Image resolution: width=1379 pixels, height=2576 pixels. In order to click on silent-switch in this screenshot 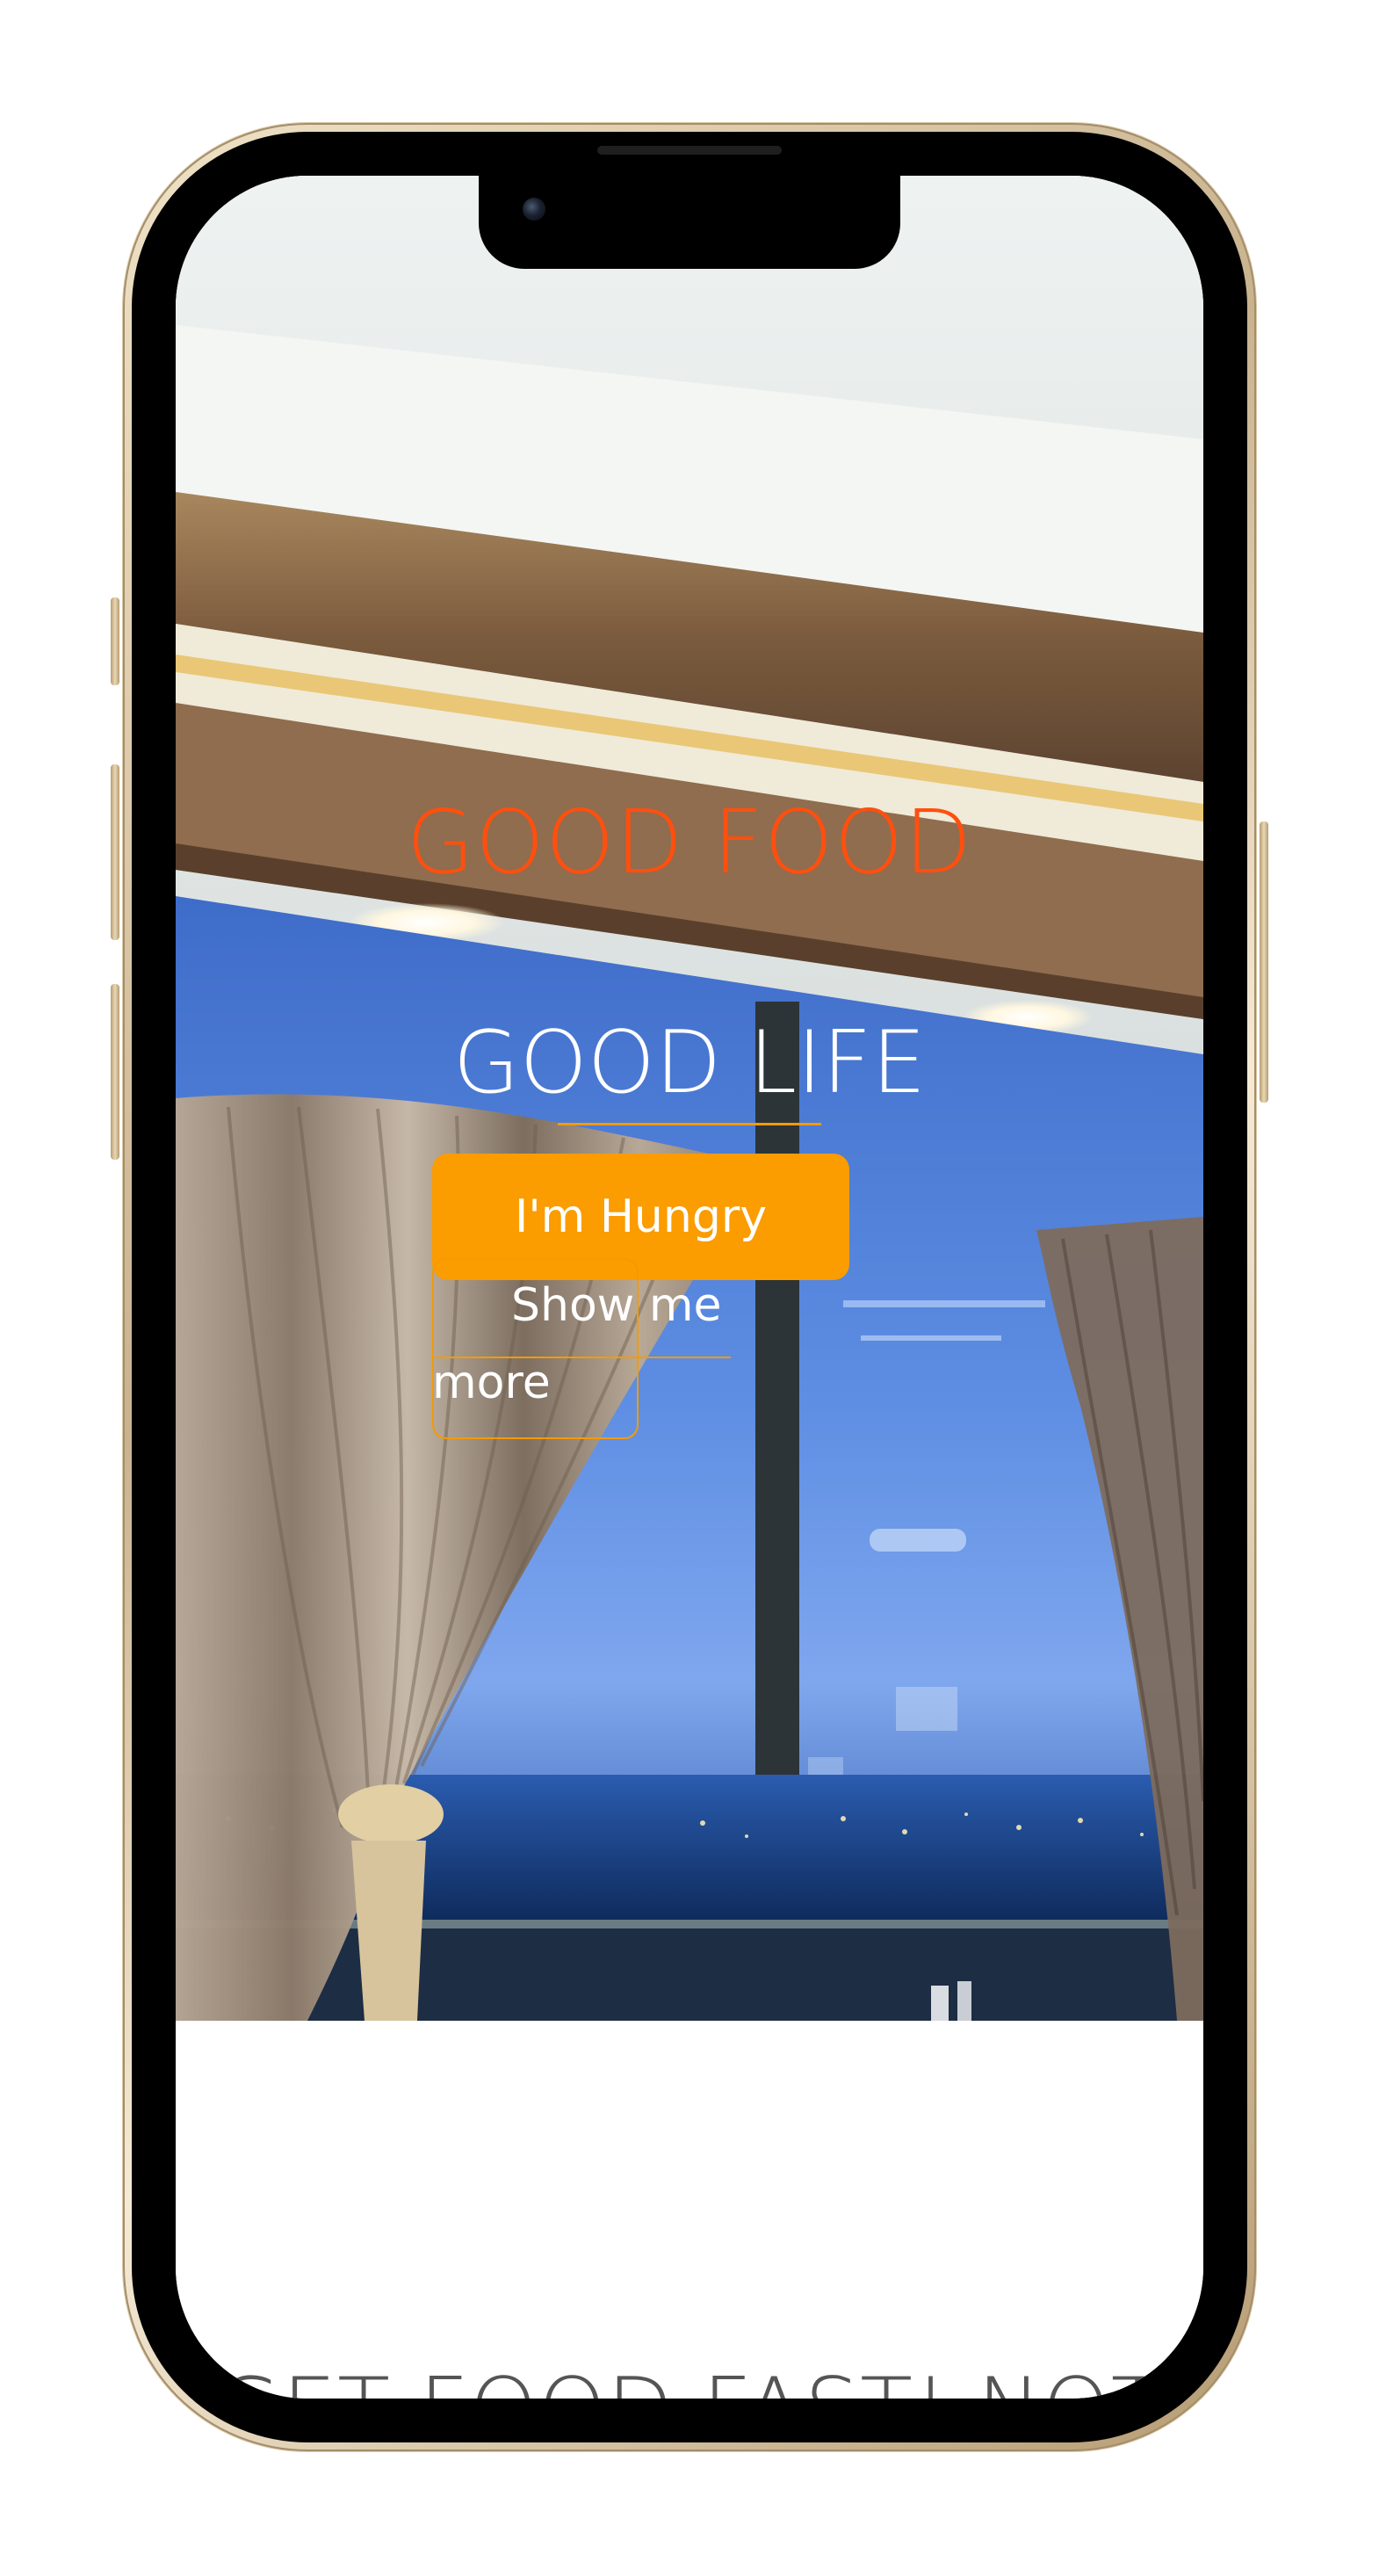, I will do `click(115, 641)`.